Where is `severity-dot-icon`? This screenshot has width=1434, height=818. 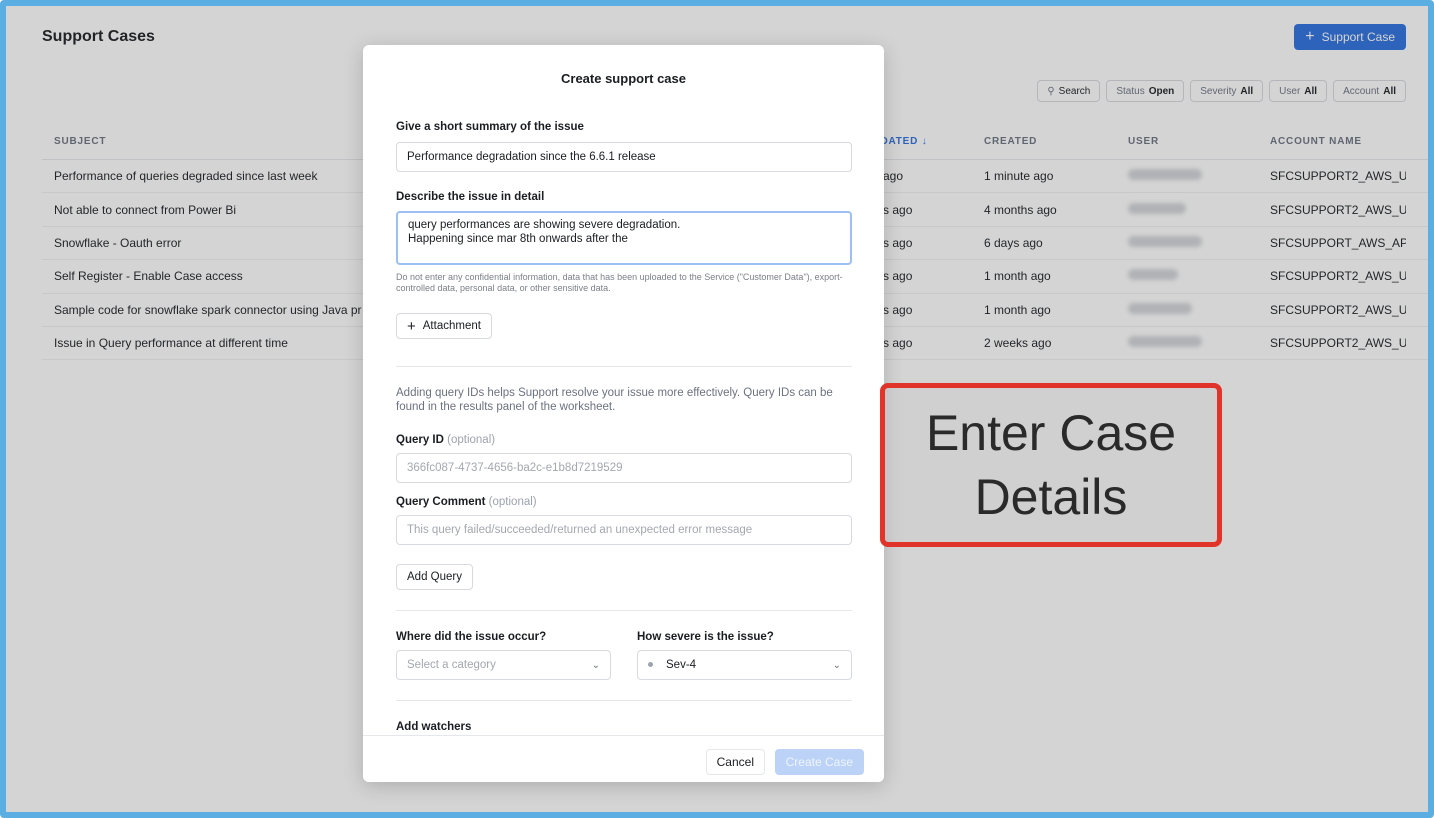 severity-dot-icon is located at coordinates (650, 665).